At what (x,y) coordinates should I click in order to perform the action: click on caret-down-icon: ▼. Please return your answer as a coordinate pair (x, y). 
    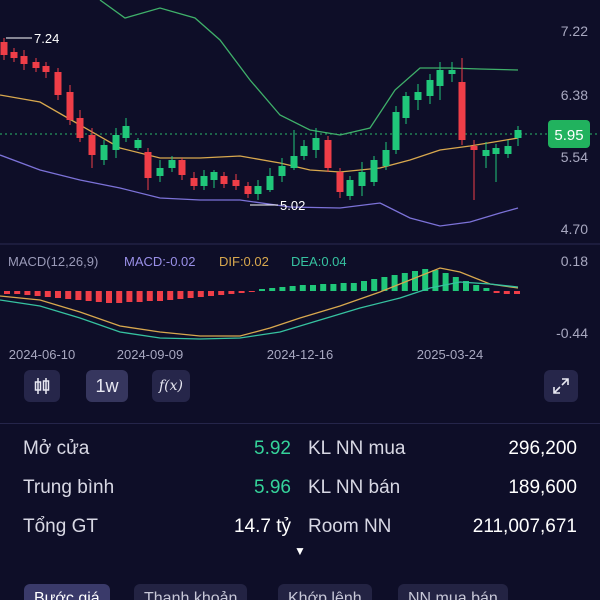
    Looking at the image, I should click on (300, 551).